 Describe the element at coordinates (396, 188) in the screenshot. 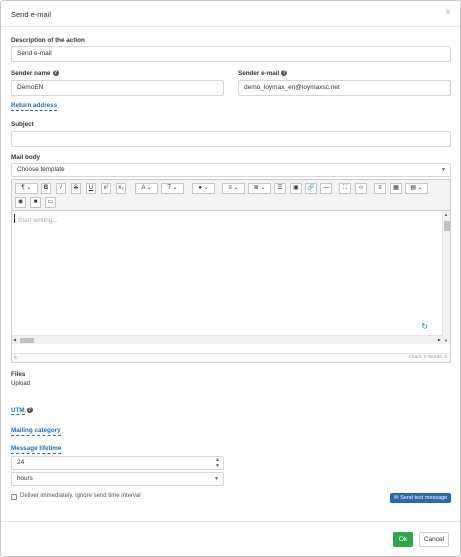

I see `table-icon: ▦` at that location.